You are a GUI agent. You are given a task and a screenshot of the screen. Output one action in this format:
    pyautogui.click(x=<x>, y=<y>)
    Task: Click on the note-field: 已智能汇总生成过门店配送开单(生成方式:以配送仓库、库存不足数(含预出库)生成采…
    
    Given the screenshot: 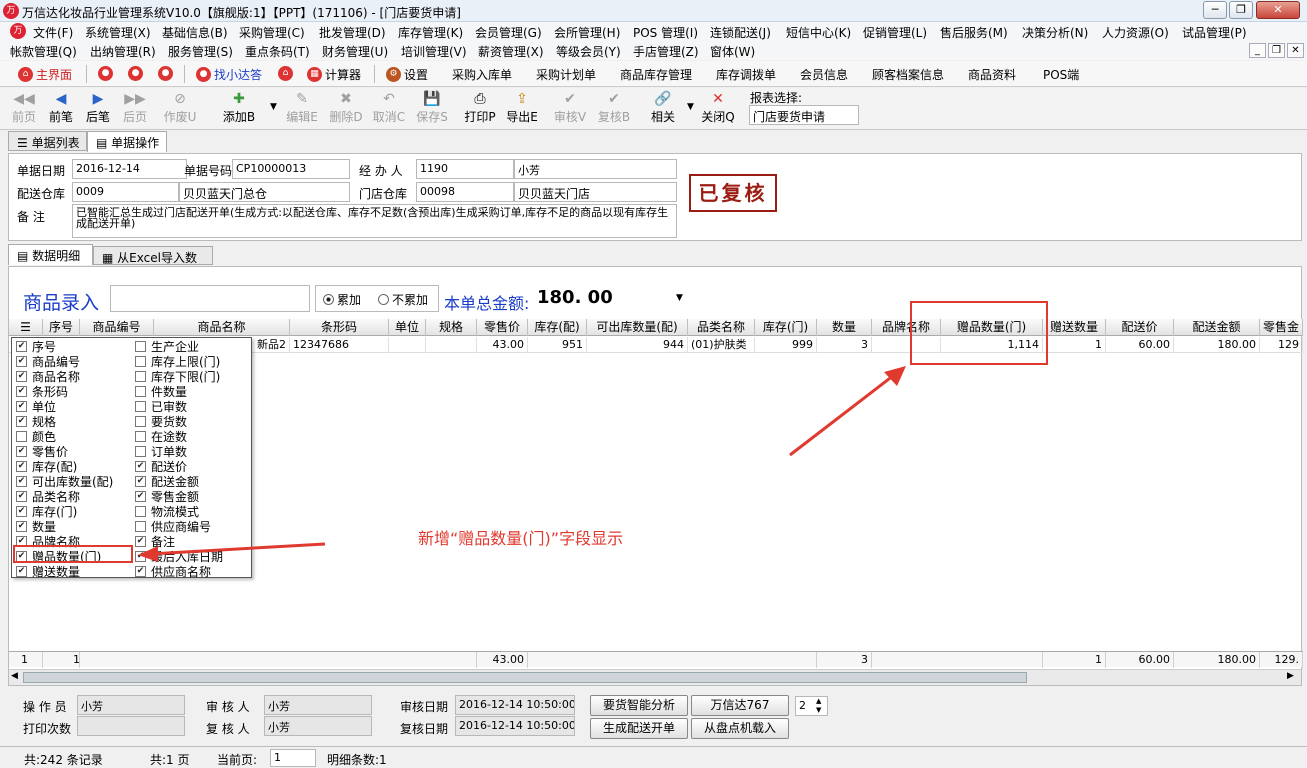 What is the action you would take?
    pyautogui.click(x=374, y=221)
    